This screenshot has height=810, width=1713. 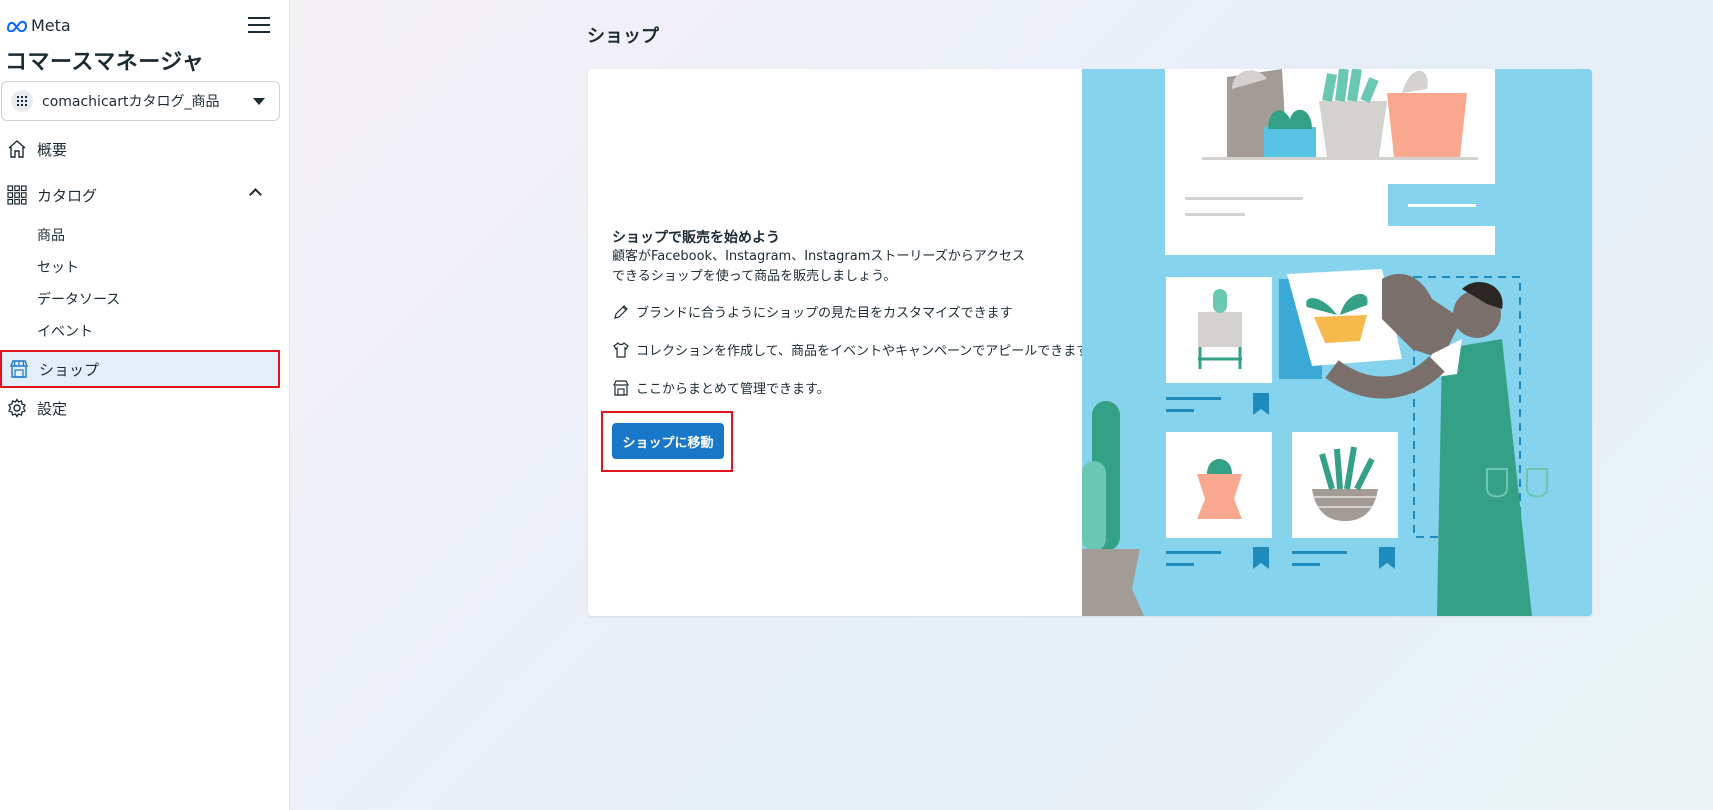 What do you see at coordinates (22, 101) in the screenshot?
I see `catalog-grid-icon` at bounding box center [22, 101].